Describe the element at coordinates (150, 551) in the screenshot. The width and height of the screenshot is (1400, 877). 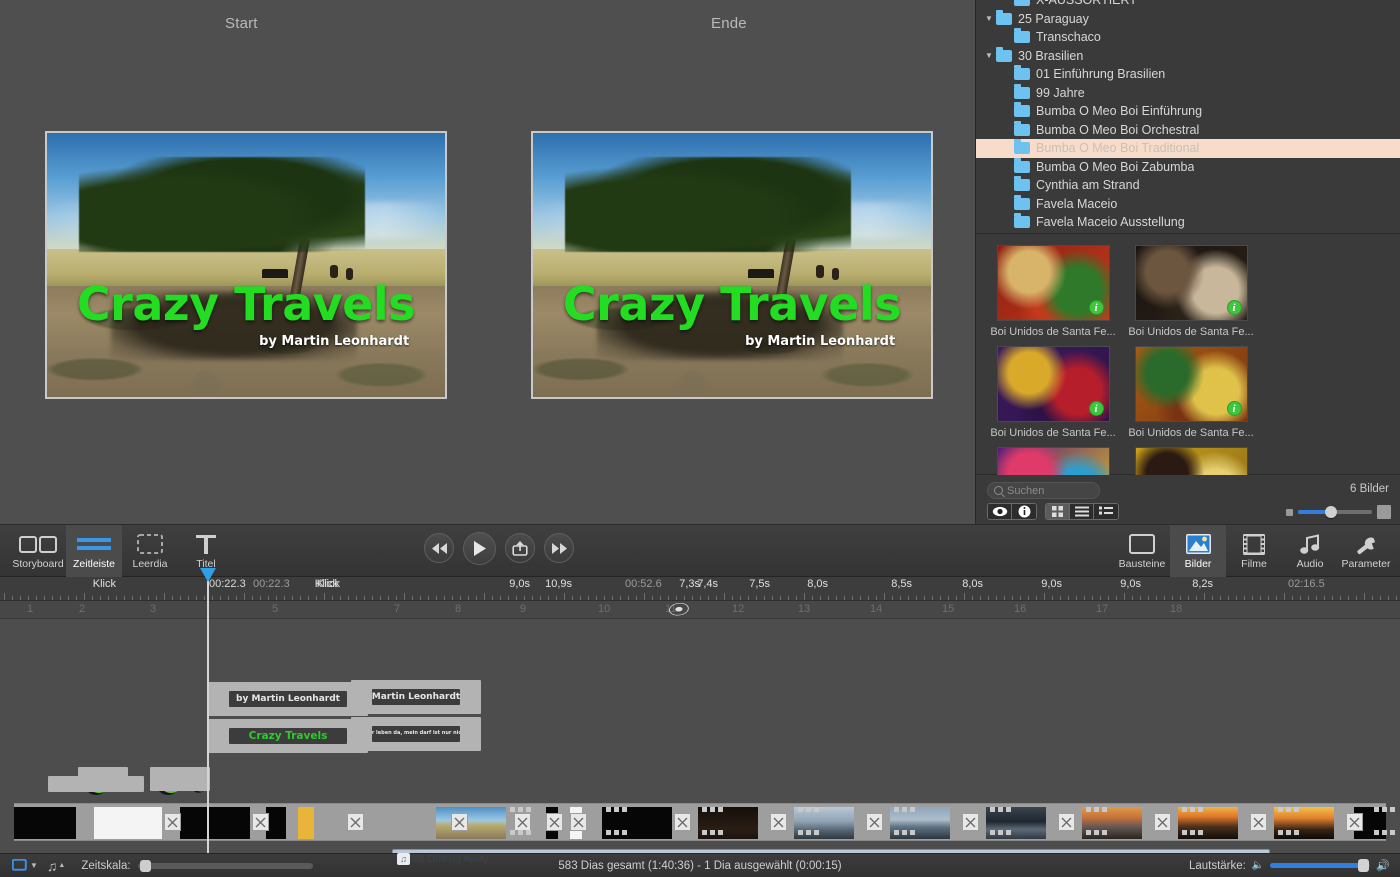
I see `toolbar-button-leerdia: Leerdia` at that location.